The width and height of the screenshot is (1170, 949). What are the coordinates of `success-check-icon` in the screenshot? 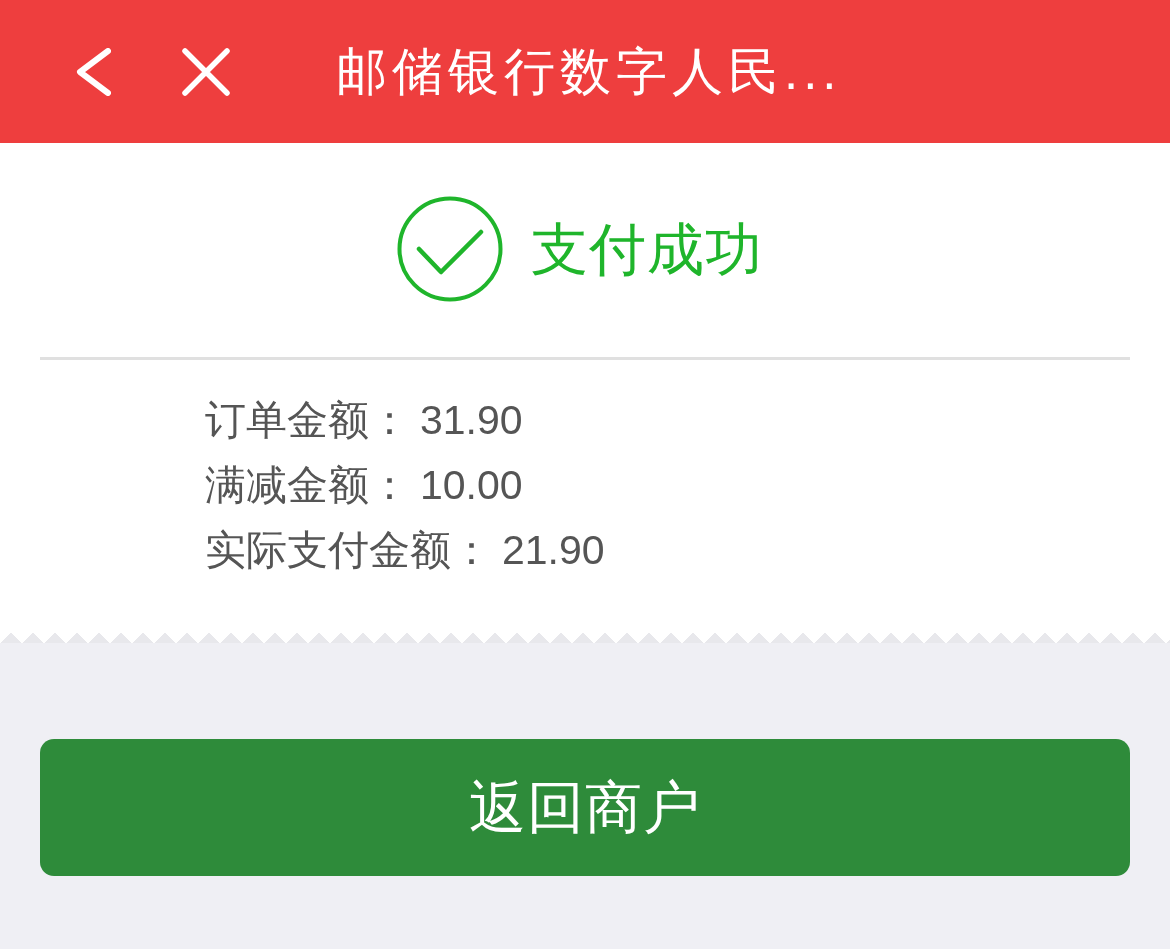 It's located at (450, 249).